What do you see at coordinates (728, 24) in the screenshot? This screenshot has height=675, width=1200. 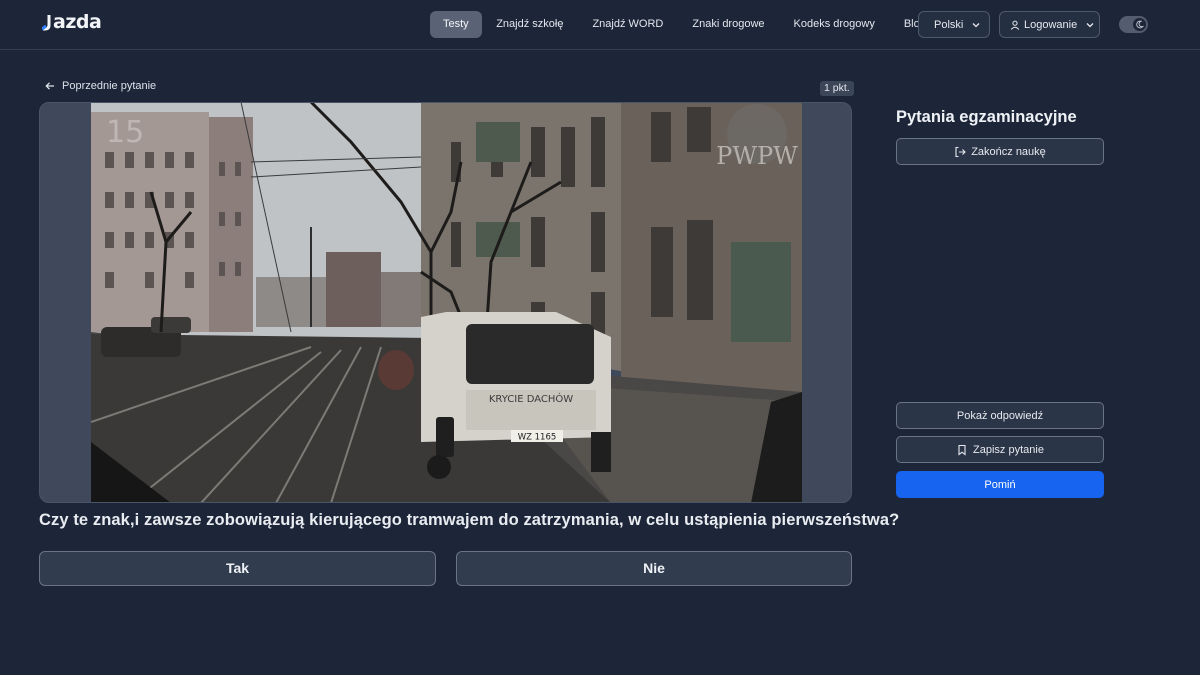 I see `nav-item-road-signs: Znaki drogowe` at bounding box center [728, 24].